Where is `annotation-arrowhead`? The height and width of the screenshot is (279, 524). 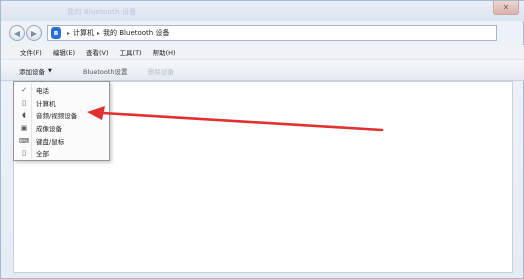 annotation-arrowhead is located at coordinates (96, 113).